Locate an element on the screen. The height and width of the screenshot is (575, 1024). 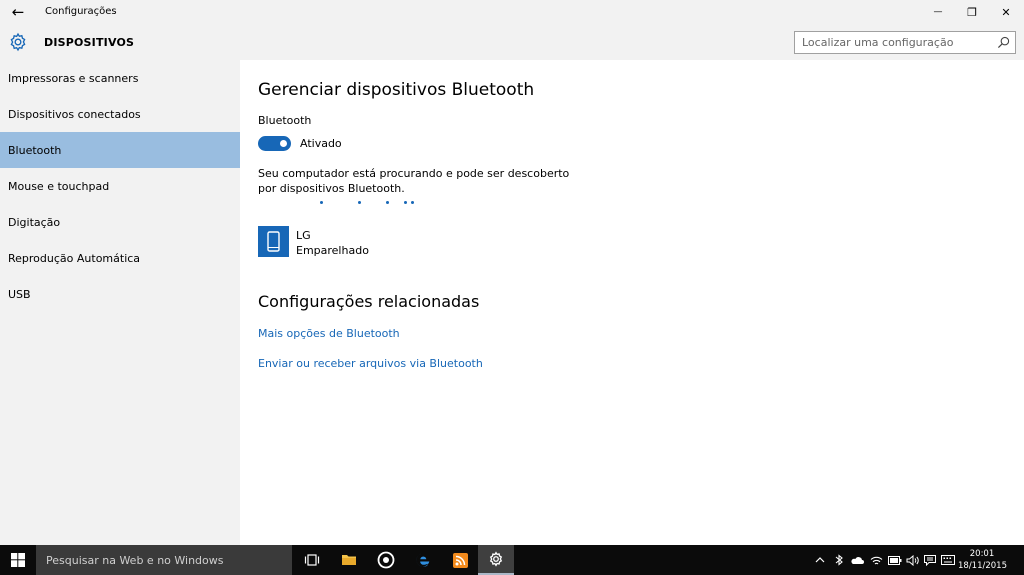
feed-reader-button is located at coordinates (460, 560).